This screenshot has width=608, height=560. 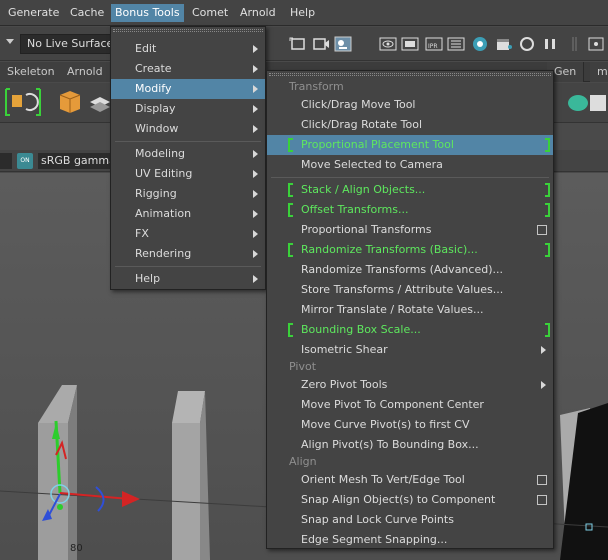 I want to click on menu-generate: Generate, so click(x=33, y=13).